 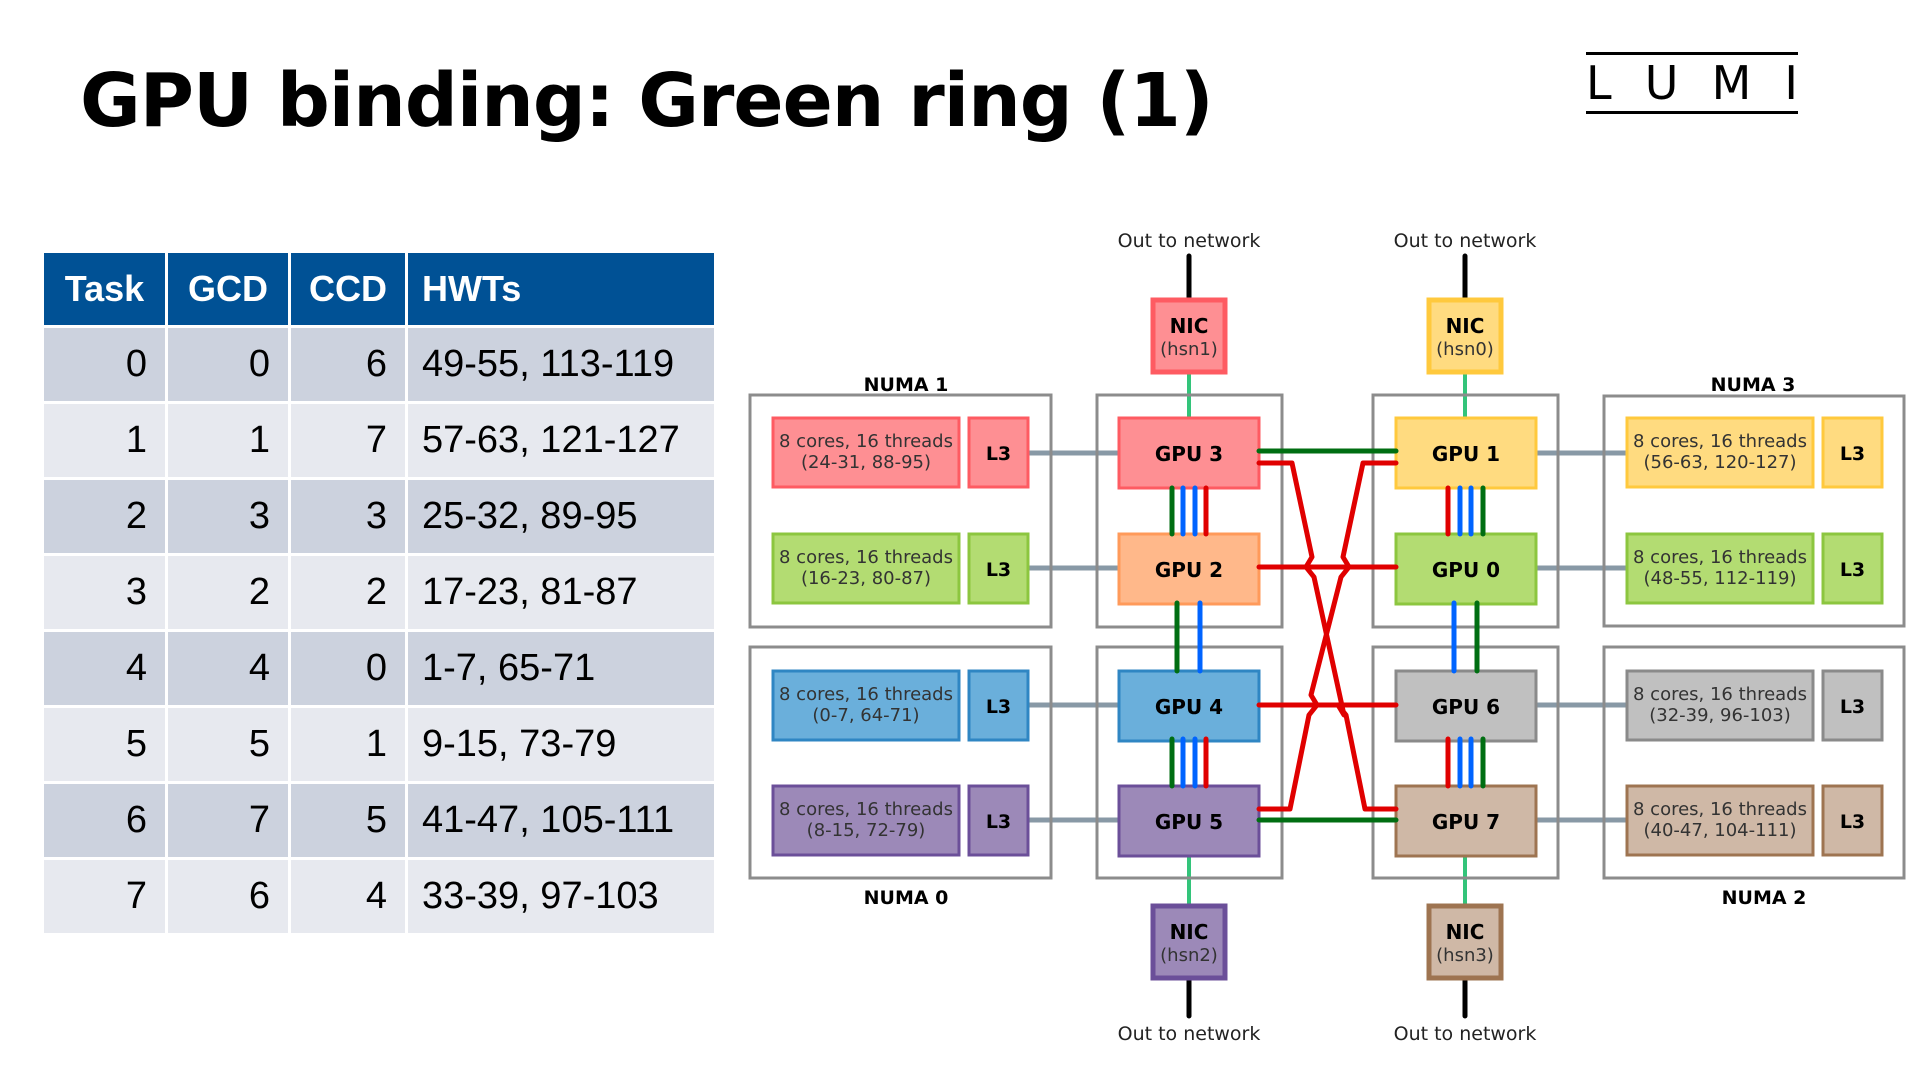 I want to click on ccd-threads-label: (24-31, 88-95), so click(x=866, y=462).